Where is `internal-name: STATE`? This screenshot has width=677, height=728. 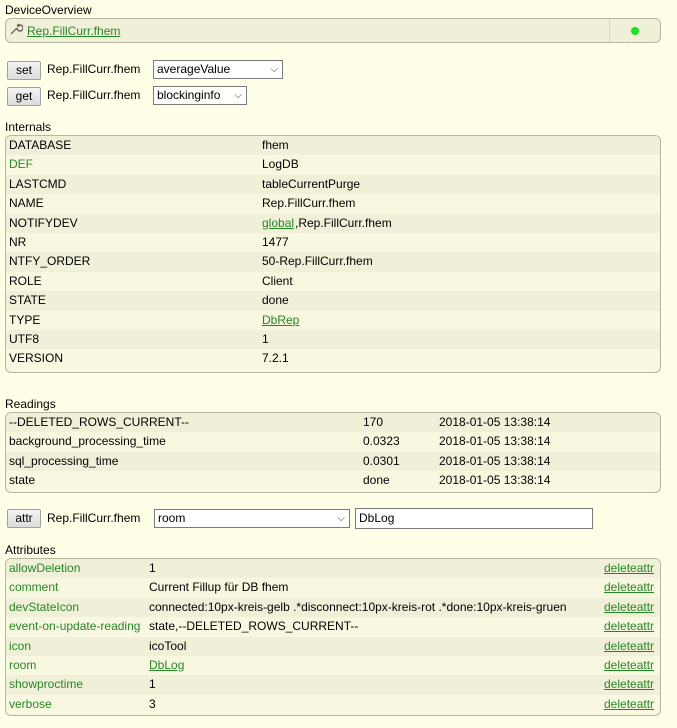 internal-name: STATE is located at coordinates (27, 300).